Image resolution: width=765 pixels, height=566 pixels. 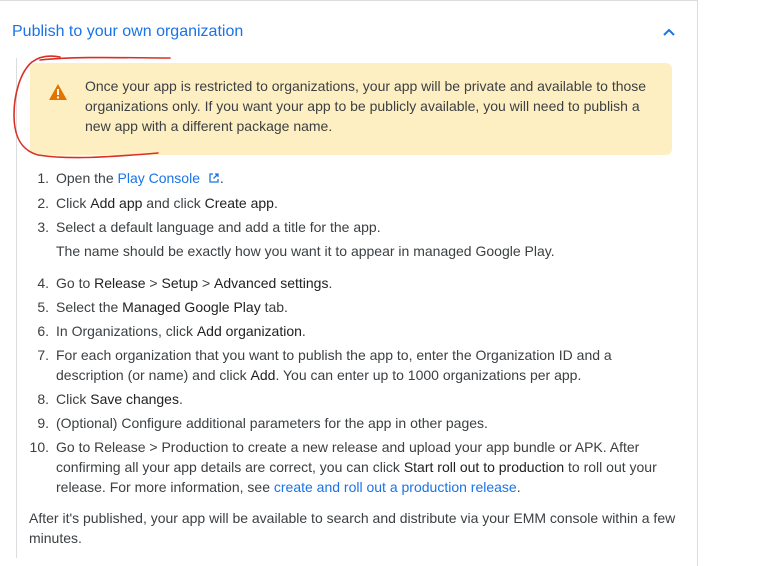 I want to click on step-text: Click Add app and click Create app., so click(x=167, y=203).